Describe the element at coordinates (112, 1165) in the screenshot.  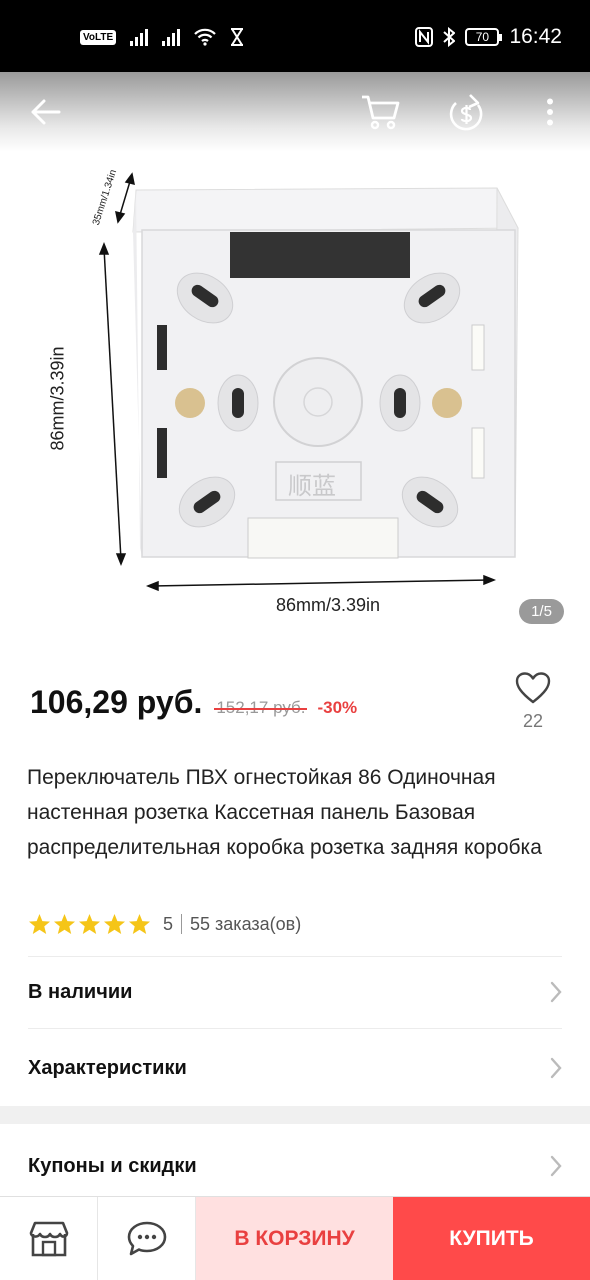
I see `coupons-label: Купоны и скидки` at that location.